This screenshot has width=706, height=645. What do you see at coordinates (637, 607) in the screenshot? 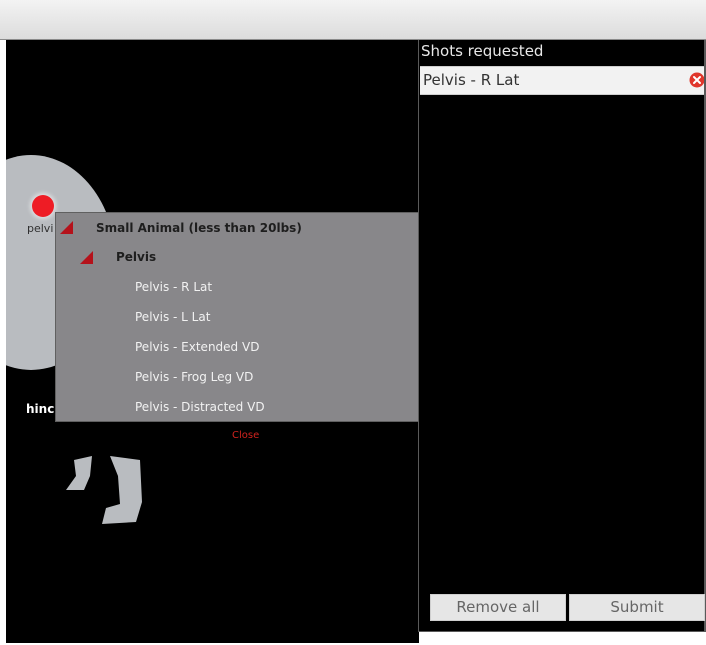
I see `submit-button: Submit` at bounding box center [637, 607].